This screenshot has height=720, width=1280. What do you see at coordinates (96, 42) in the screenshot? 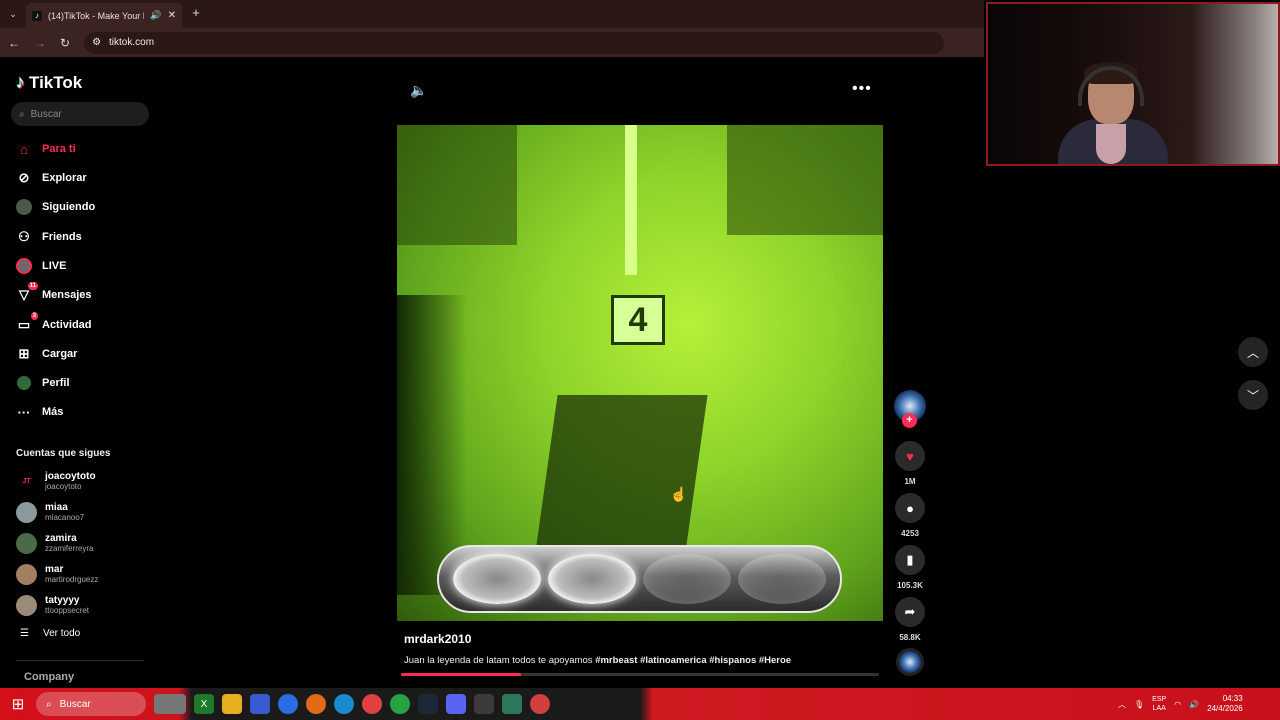
I see `site-settings-icon: ⚙` at bounding box center [96, 42].